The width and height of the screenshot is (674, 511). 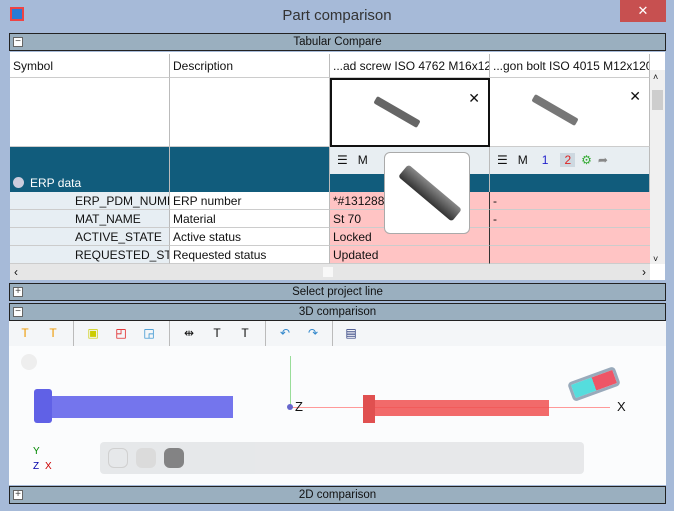 What do you see at coordinates (410, 255) in the screenshot?
I see `part1-value-cell: Updated` at bounding box center [410, 255].